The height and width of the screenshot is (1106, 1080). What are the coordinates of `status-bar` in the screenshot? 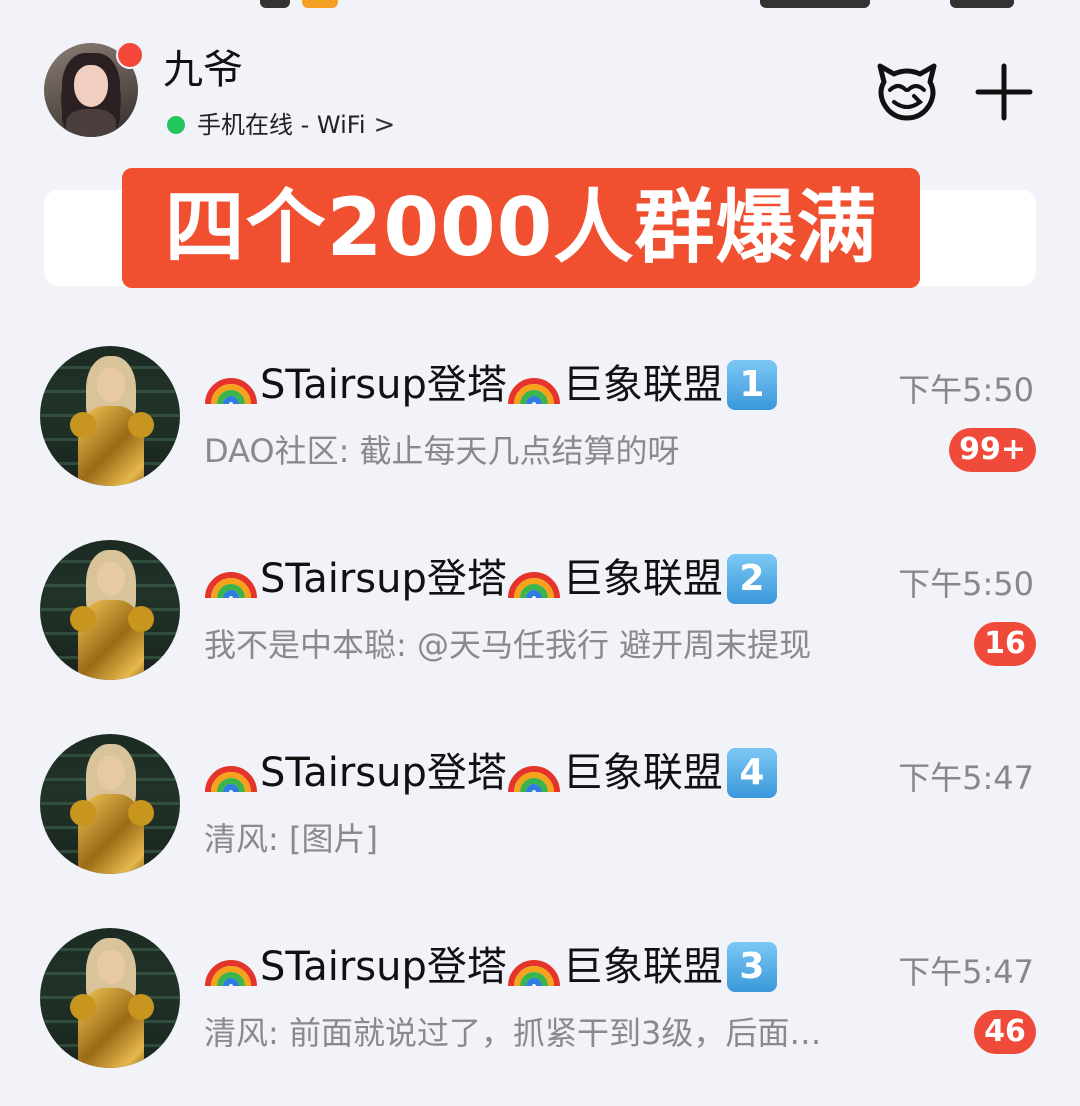 It's located at (540, 6).